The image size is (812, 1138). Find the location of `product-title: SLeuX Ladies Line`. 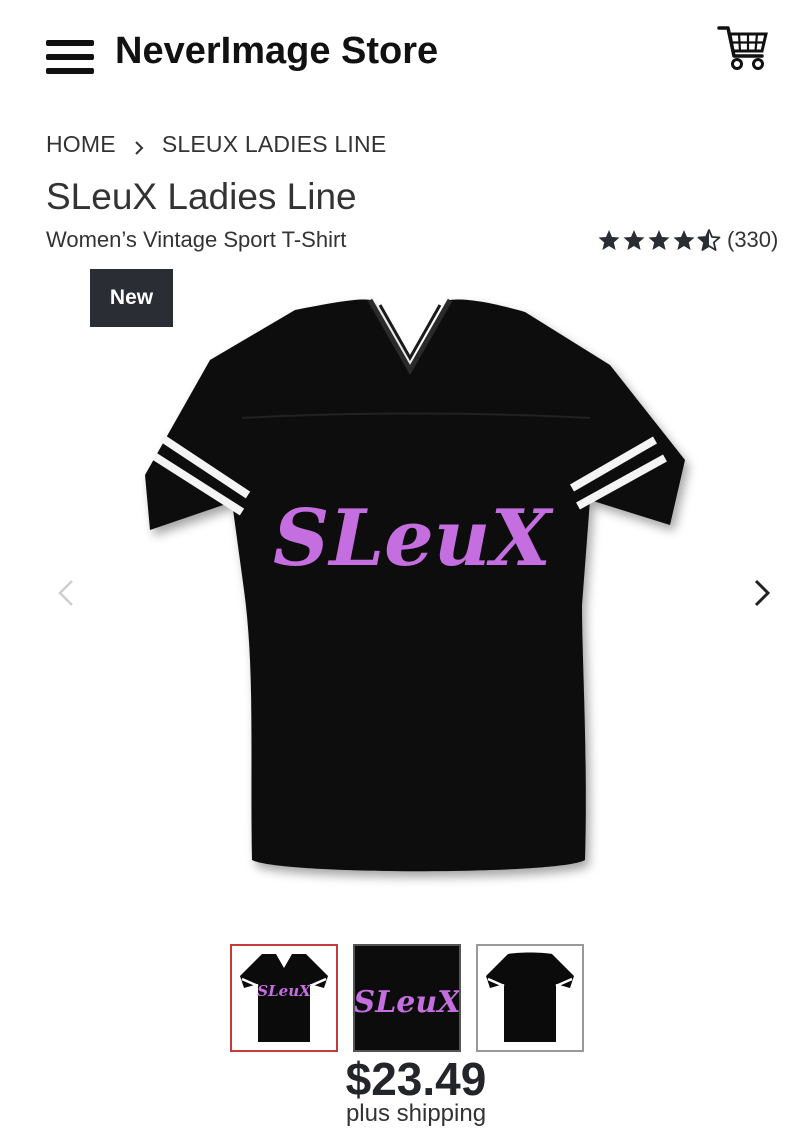

product-title: SLeuX Ladies Line is located at coordinates (201, 196).